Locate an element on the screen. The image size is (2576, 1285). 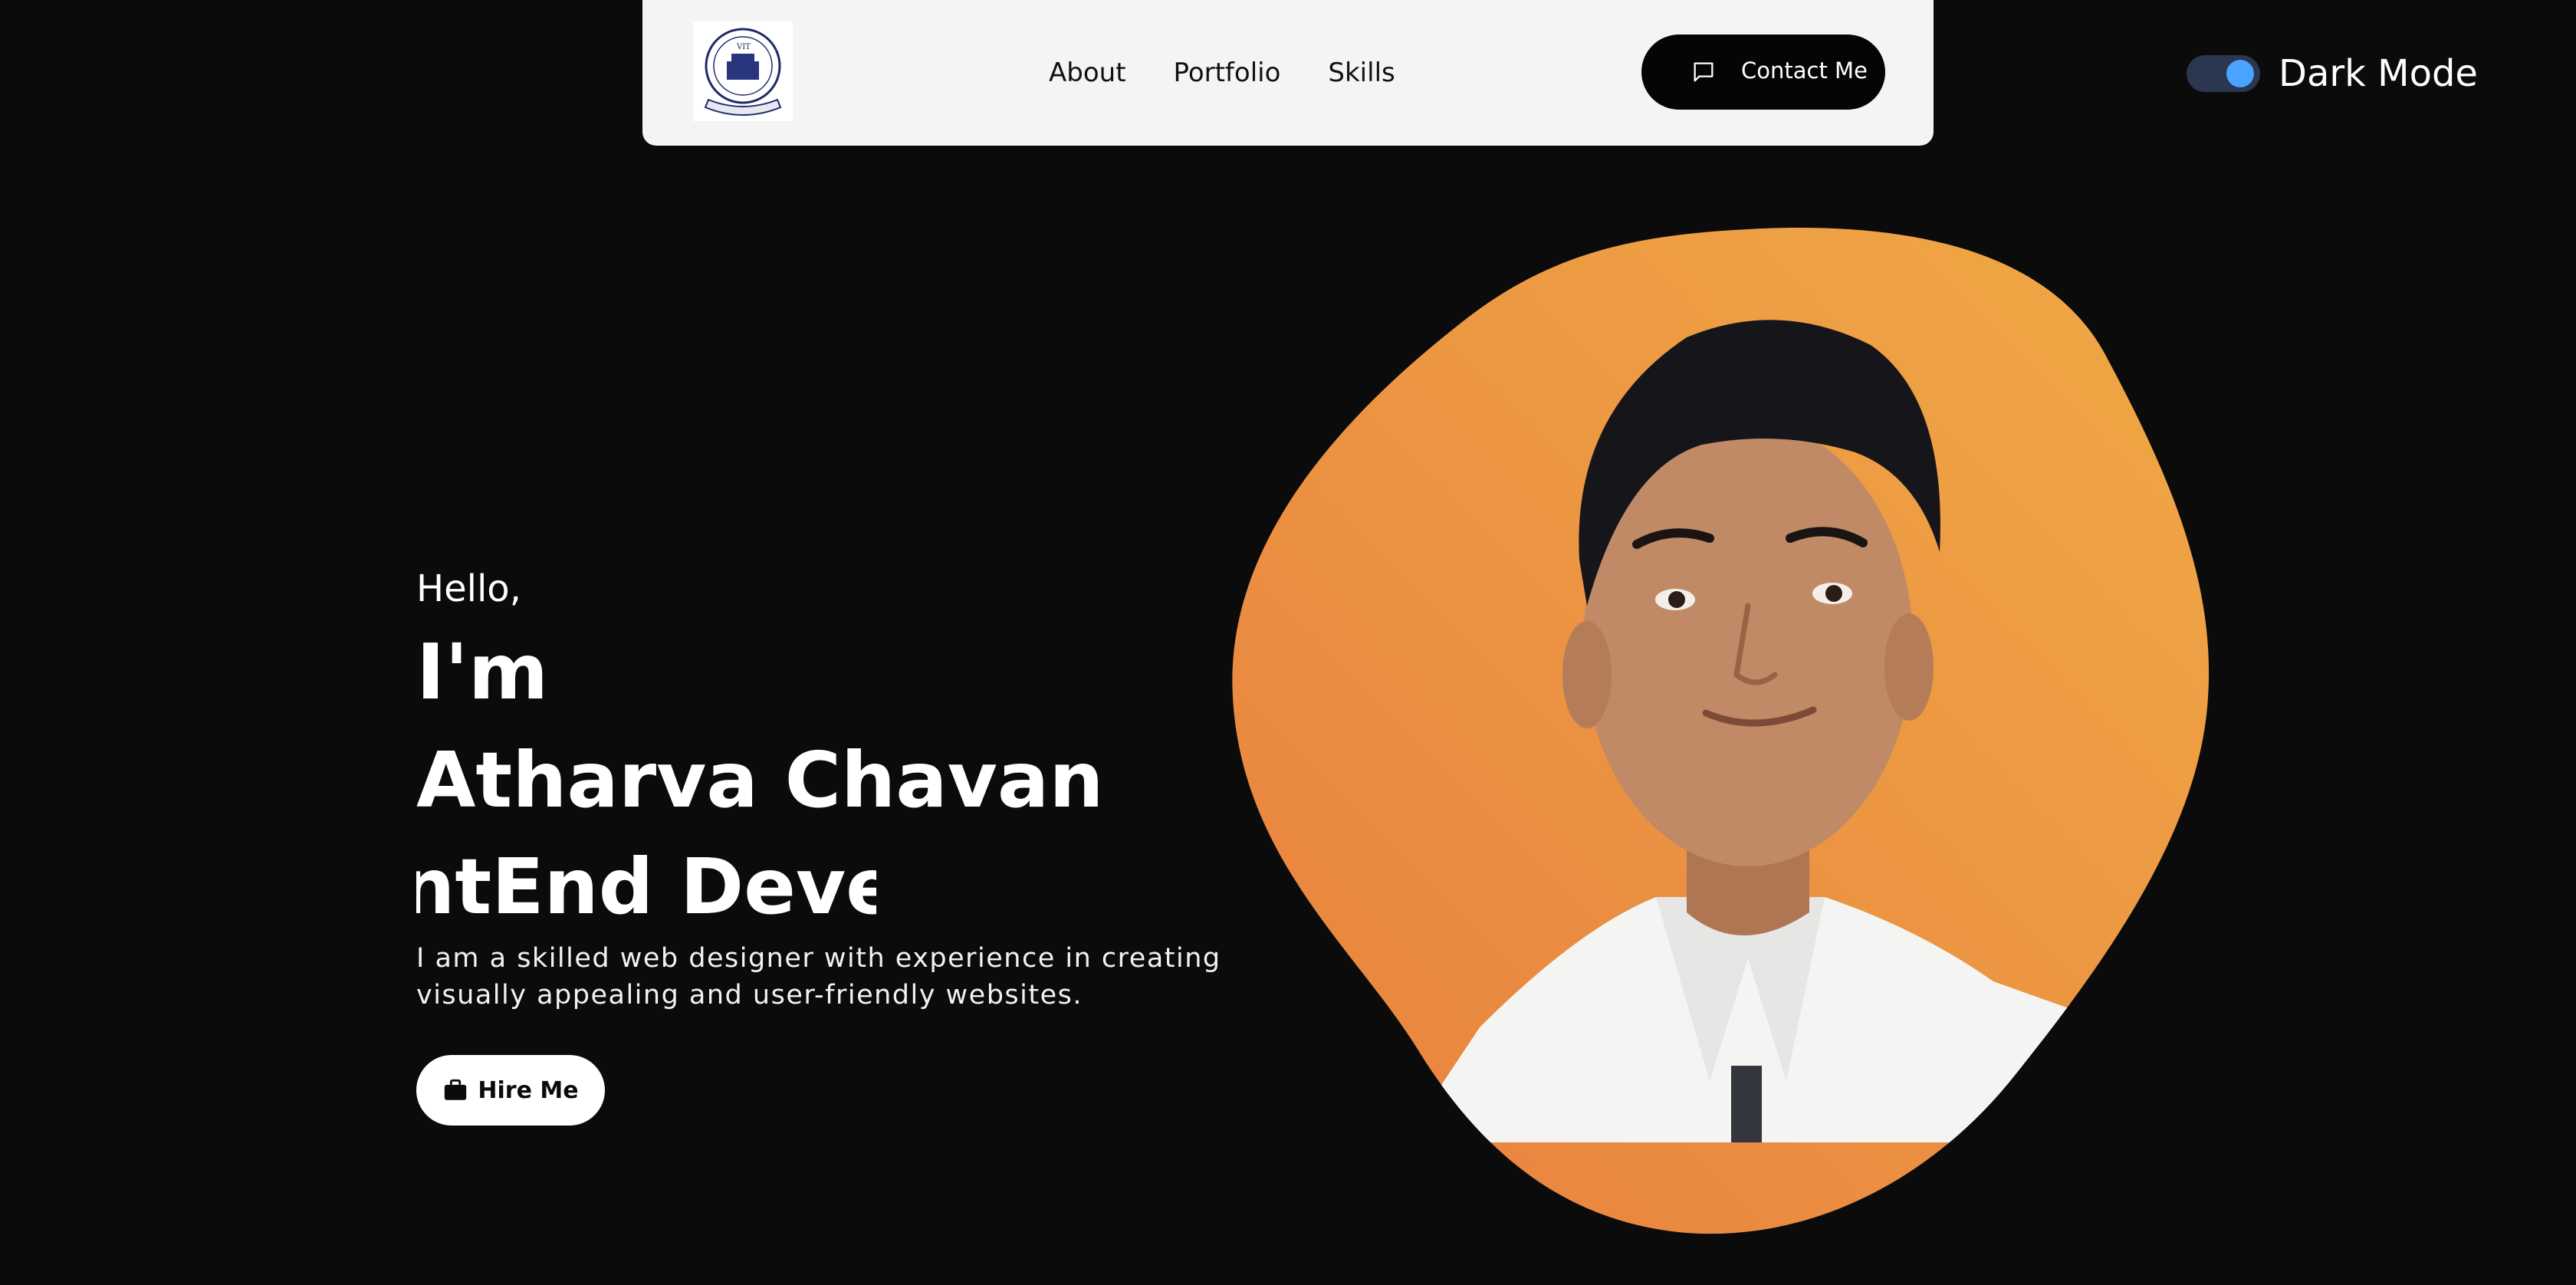
role-text: FrntEnd Devel is located at coordinates (646, 887).